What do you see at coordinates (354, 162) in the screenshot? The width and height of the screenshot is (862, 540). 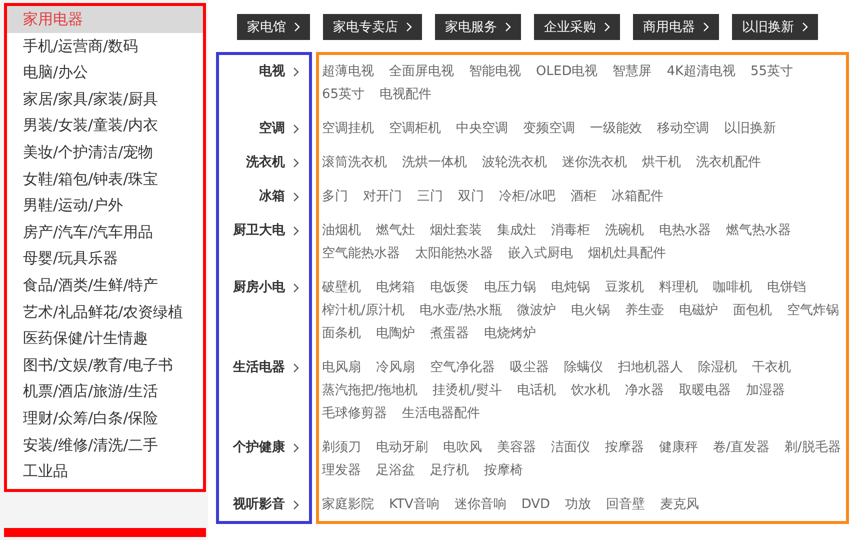 I see `subcategory-link: 滚筒洗衣机` at bounding box center [354, 162].